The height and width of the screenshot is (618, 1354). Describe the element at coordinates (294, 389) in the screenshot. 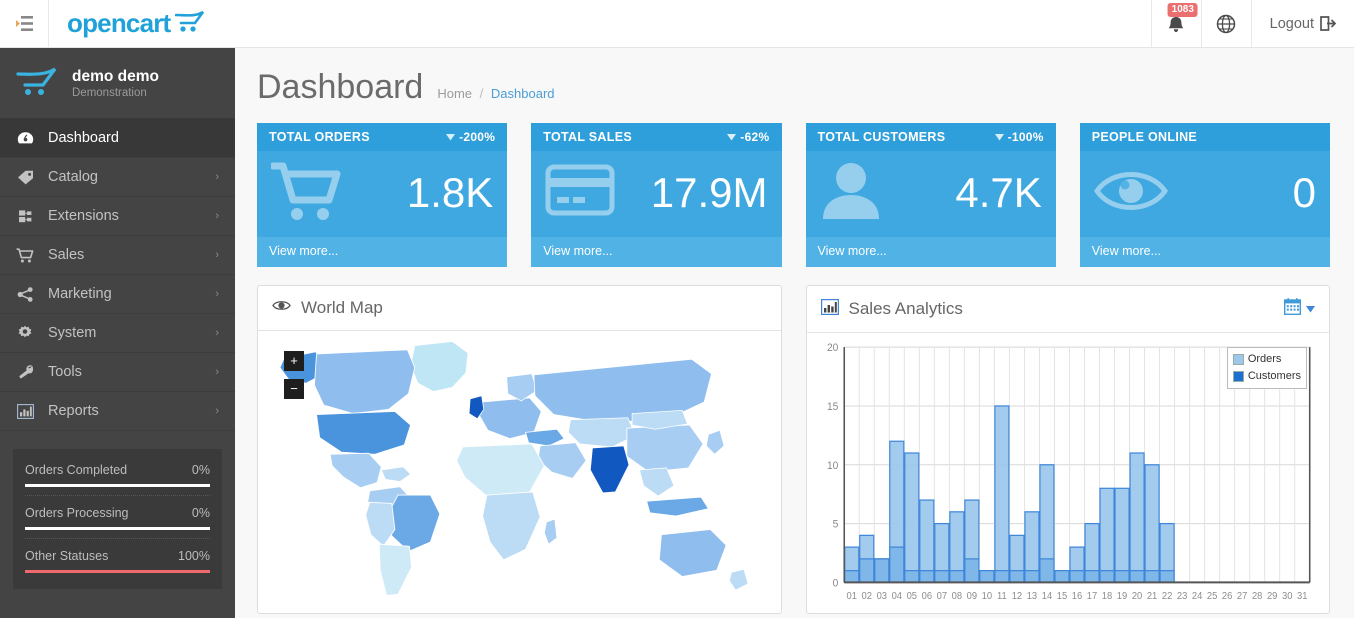

I see `map-zoom-out-button: −` at that location.